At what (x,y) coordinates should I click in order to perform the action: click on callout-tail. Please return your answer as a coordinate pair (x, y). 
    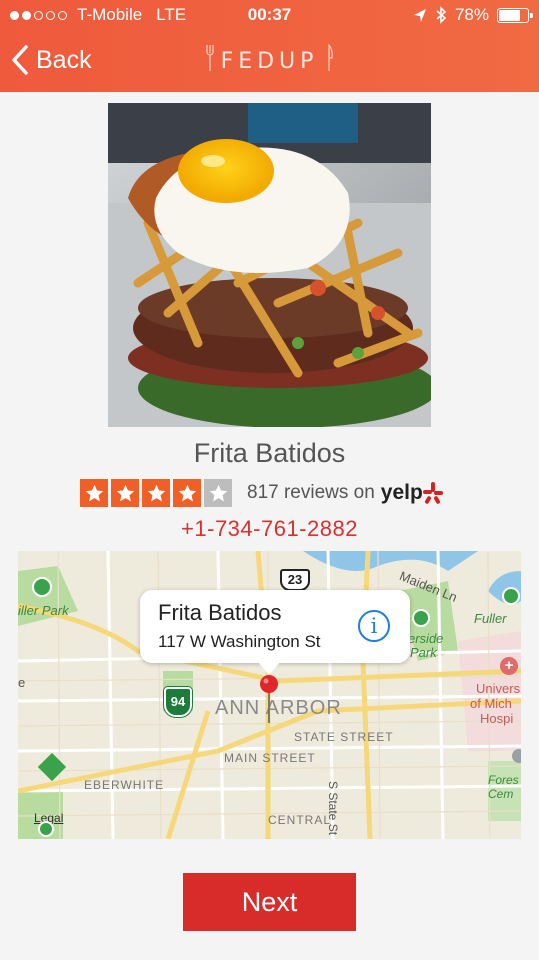
    Looking at the image, I should click on (269, 668).